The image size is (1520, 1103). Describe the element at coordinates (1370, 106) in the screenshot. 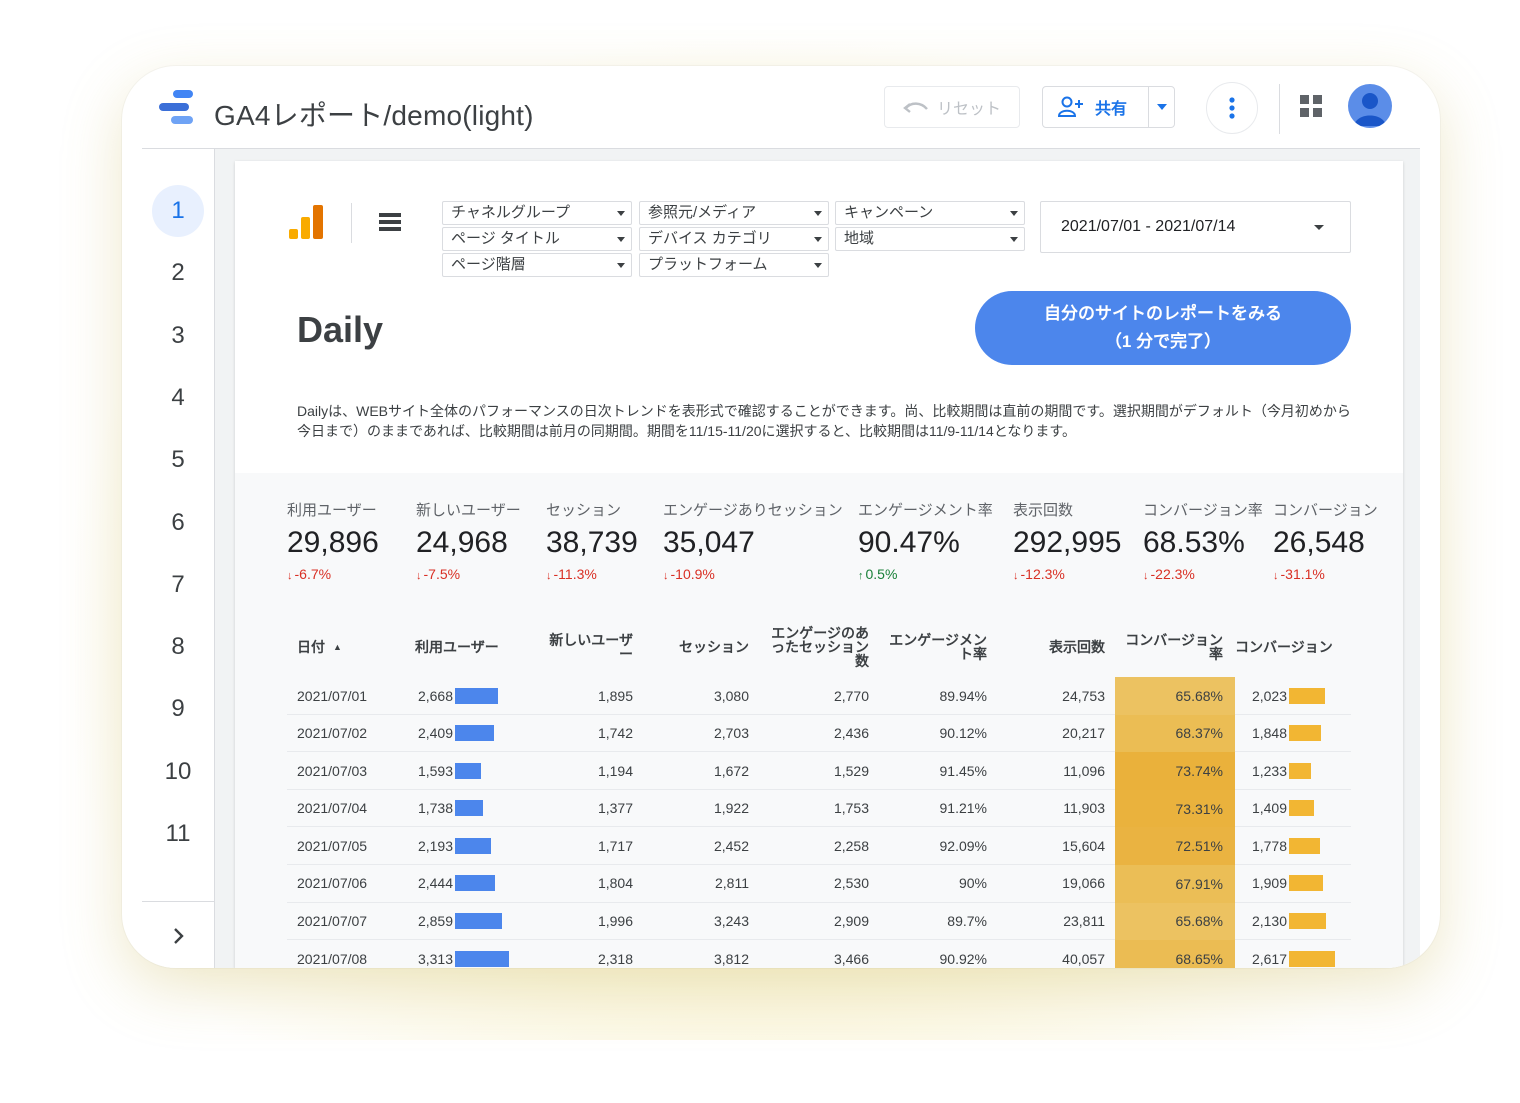

I see `user-avatar` at that location.